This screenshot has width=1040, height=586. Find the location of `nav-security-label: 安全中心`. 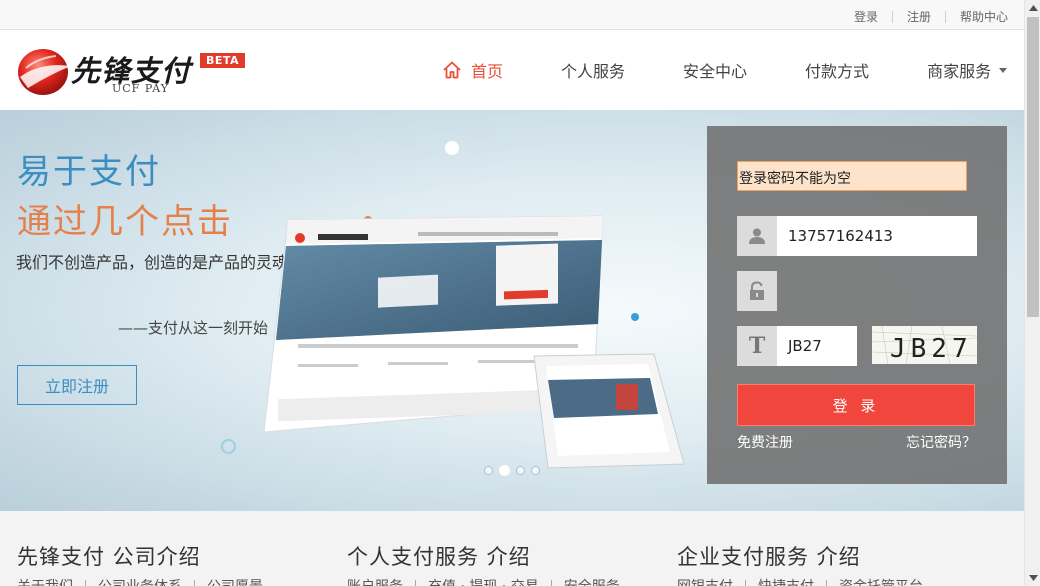

nav-security-label: 安全中心 is located at coordinates (715, 71).